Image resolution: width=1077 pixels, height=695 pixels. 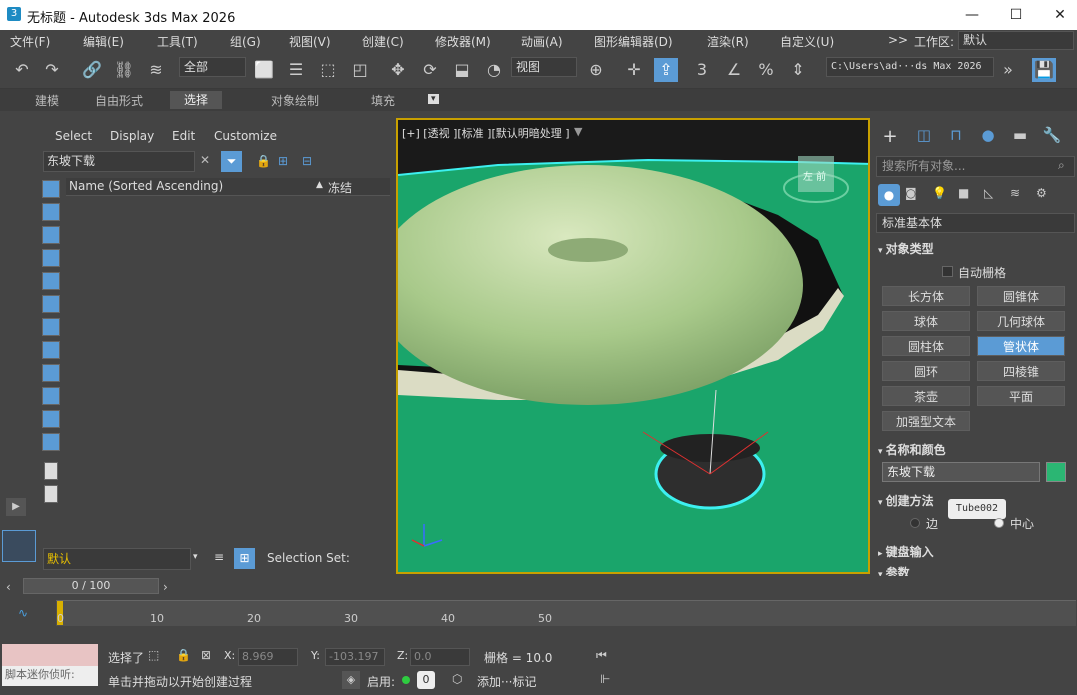 I want to click on filter-hidden-icon, so click(x=51, y=442).